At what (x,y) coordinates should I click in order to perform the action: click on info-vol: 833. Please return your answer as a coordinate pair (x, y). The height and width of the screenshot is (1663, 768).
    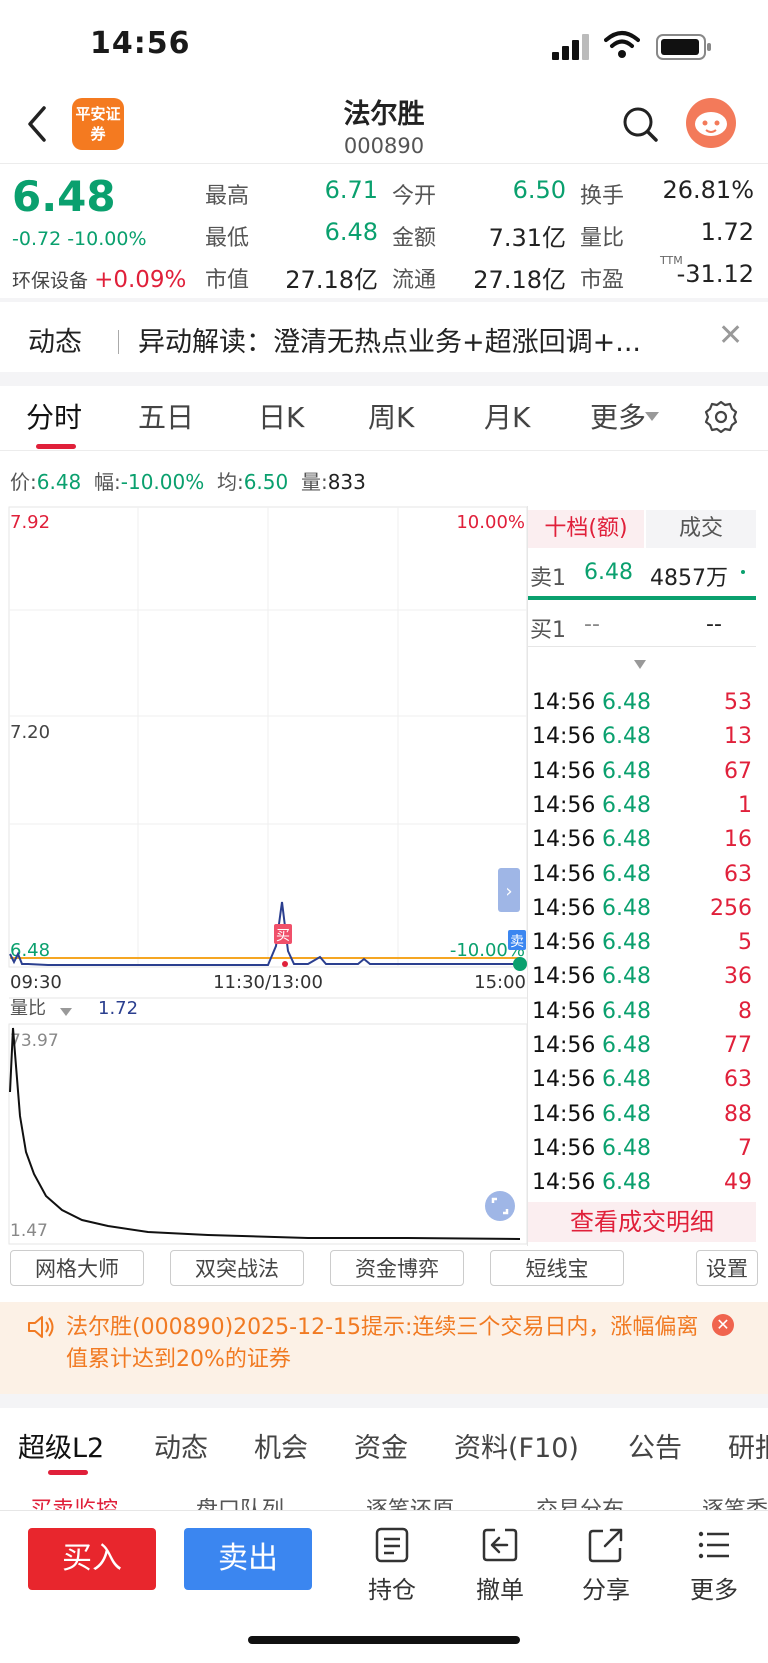
    Looking at the image, I should click on (346, 482).